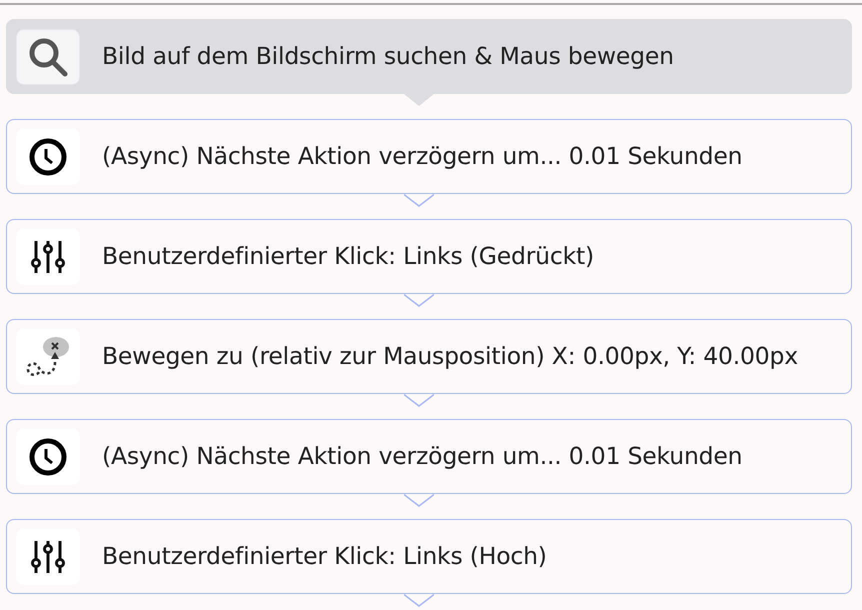 This screenshot has width=862, height=610. I want to click on step-card: Bewegen zu (relativ zur Mausposition) X: 0.00px, Y: 40.00px, so click(429, 356).